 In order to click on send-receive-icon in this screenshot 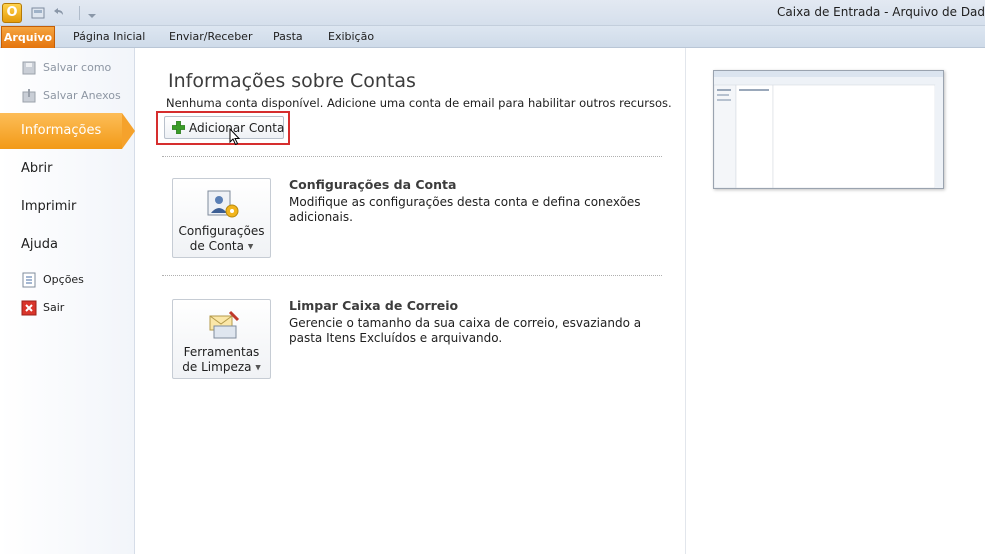, I will do `click(38, 13)`.